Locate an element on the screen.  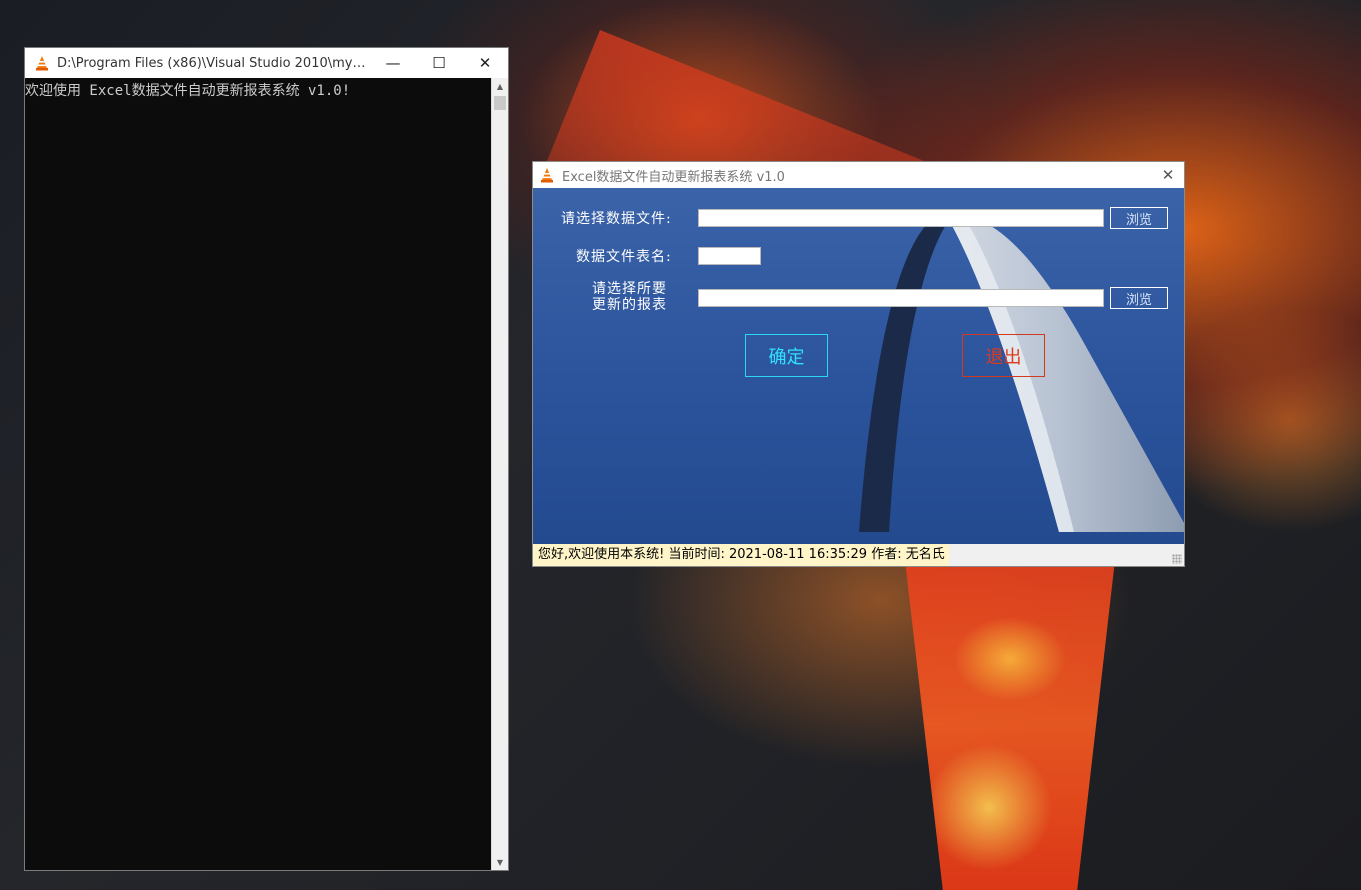
browse-data-file-button: 浏览 is located at coordinates (1139, 218).